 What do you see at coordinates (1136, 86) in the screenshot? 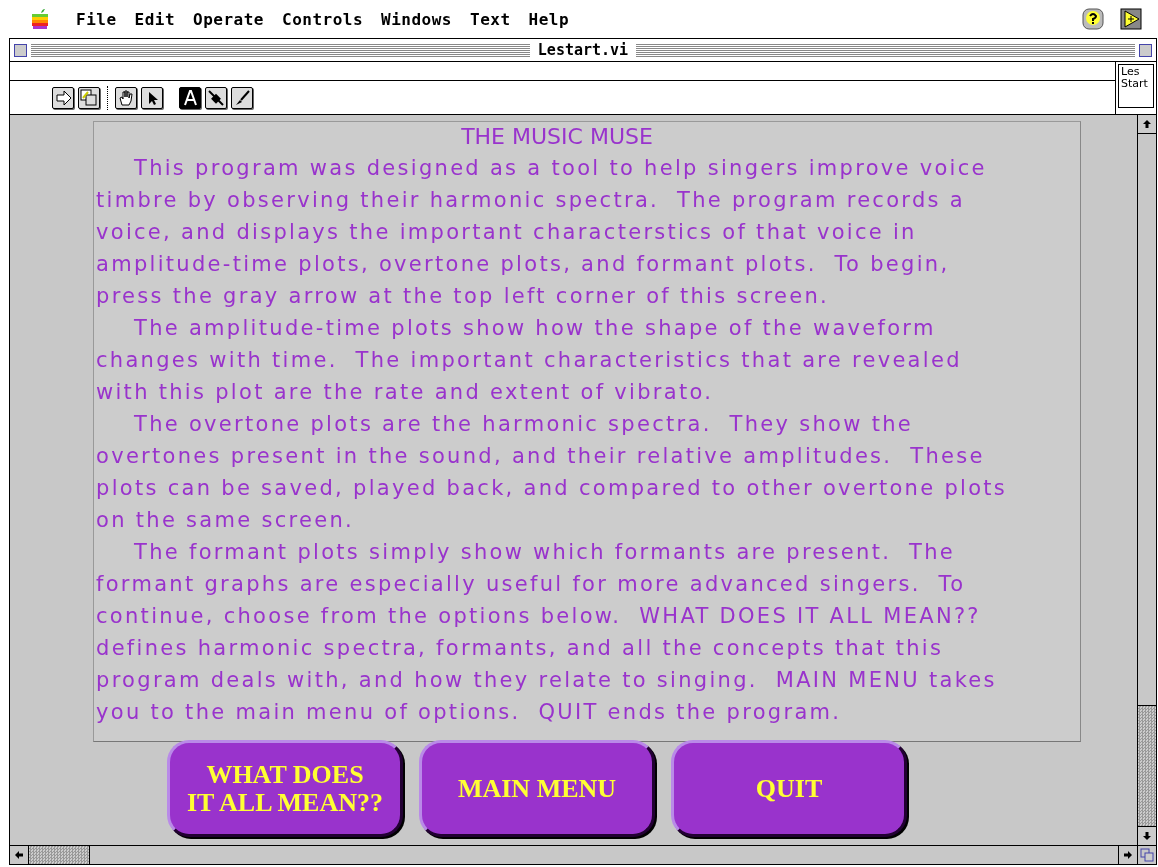
I see `vi-icon-label: Les Start` at bounding box center [1136, 86].